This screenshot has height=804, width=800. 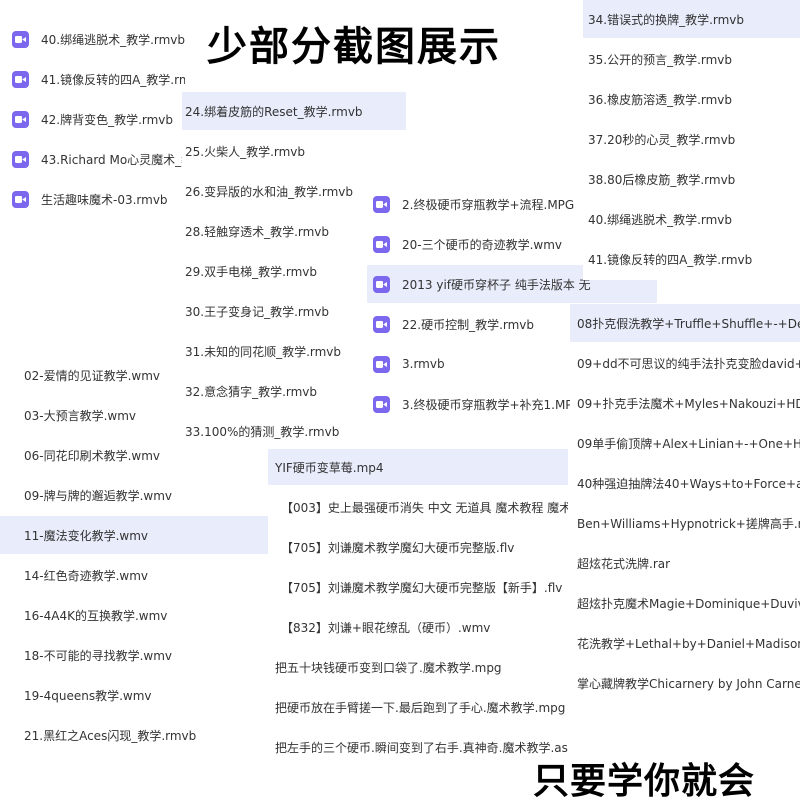 What do you see at coordinates (262, 431) in the screenshot?
I see `file-name: 33.100%的猜测_教学.rmvb` at bounding box center [262, 431].